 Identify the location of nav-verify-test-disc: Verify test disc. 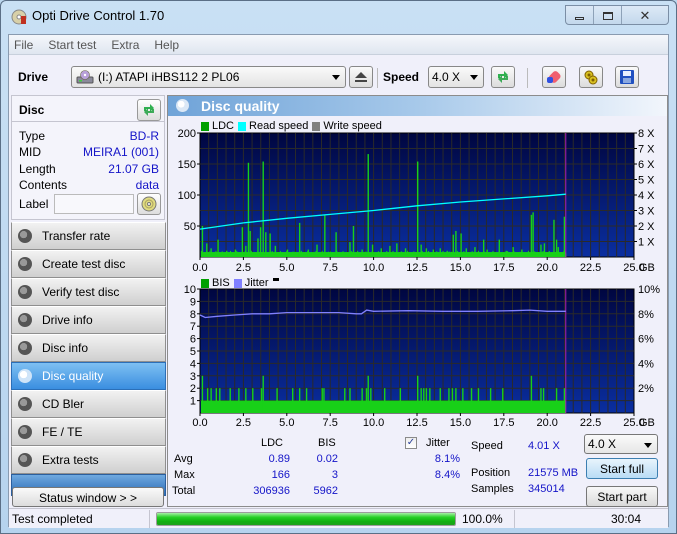
(88, 292).